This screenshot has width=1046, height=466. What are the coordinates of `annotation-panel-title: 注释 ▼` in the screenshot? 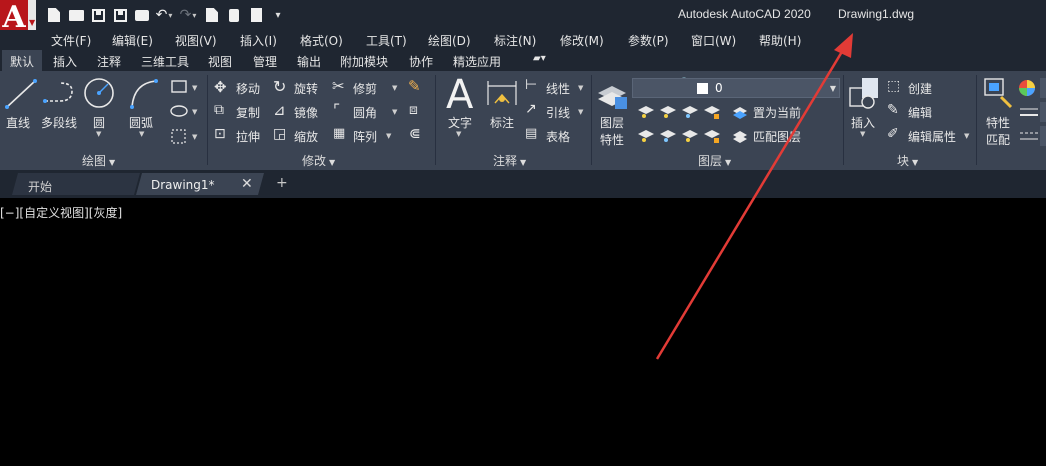 It's located at (509, 160).